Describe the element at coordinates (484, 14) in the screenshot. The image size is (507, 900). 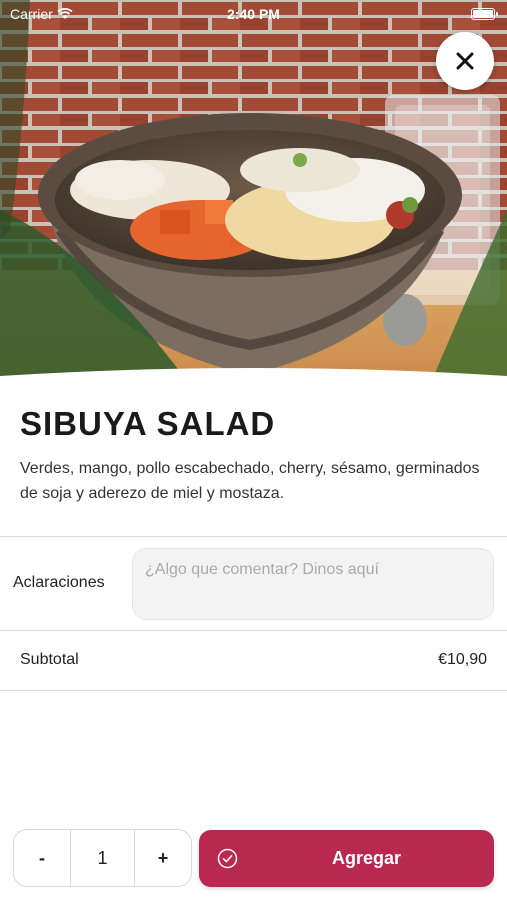
I see `battery-icon` at that location.